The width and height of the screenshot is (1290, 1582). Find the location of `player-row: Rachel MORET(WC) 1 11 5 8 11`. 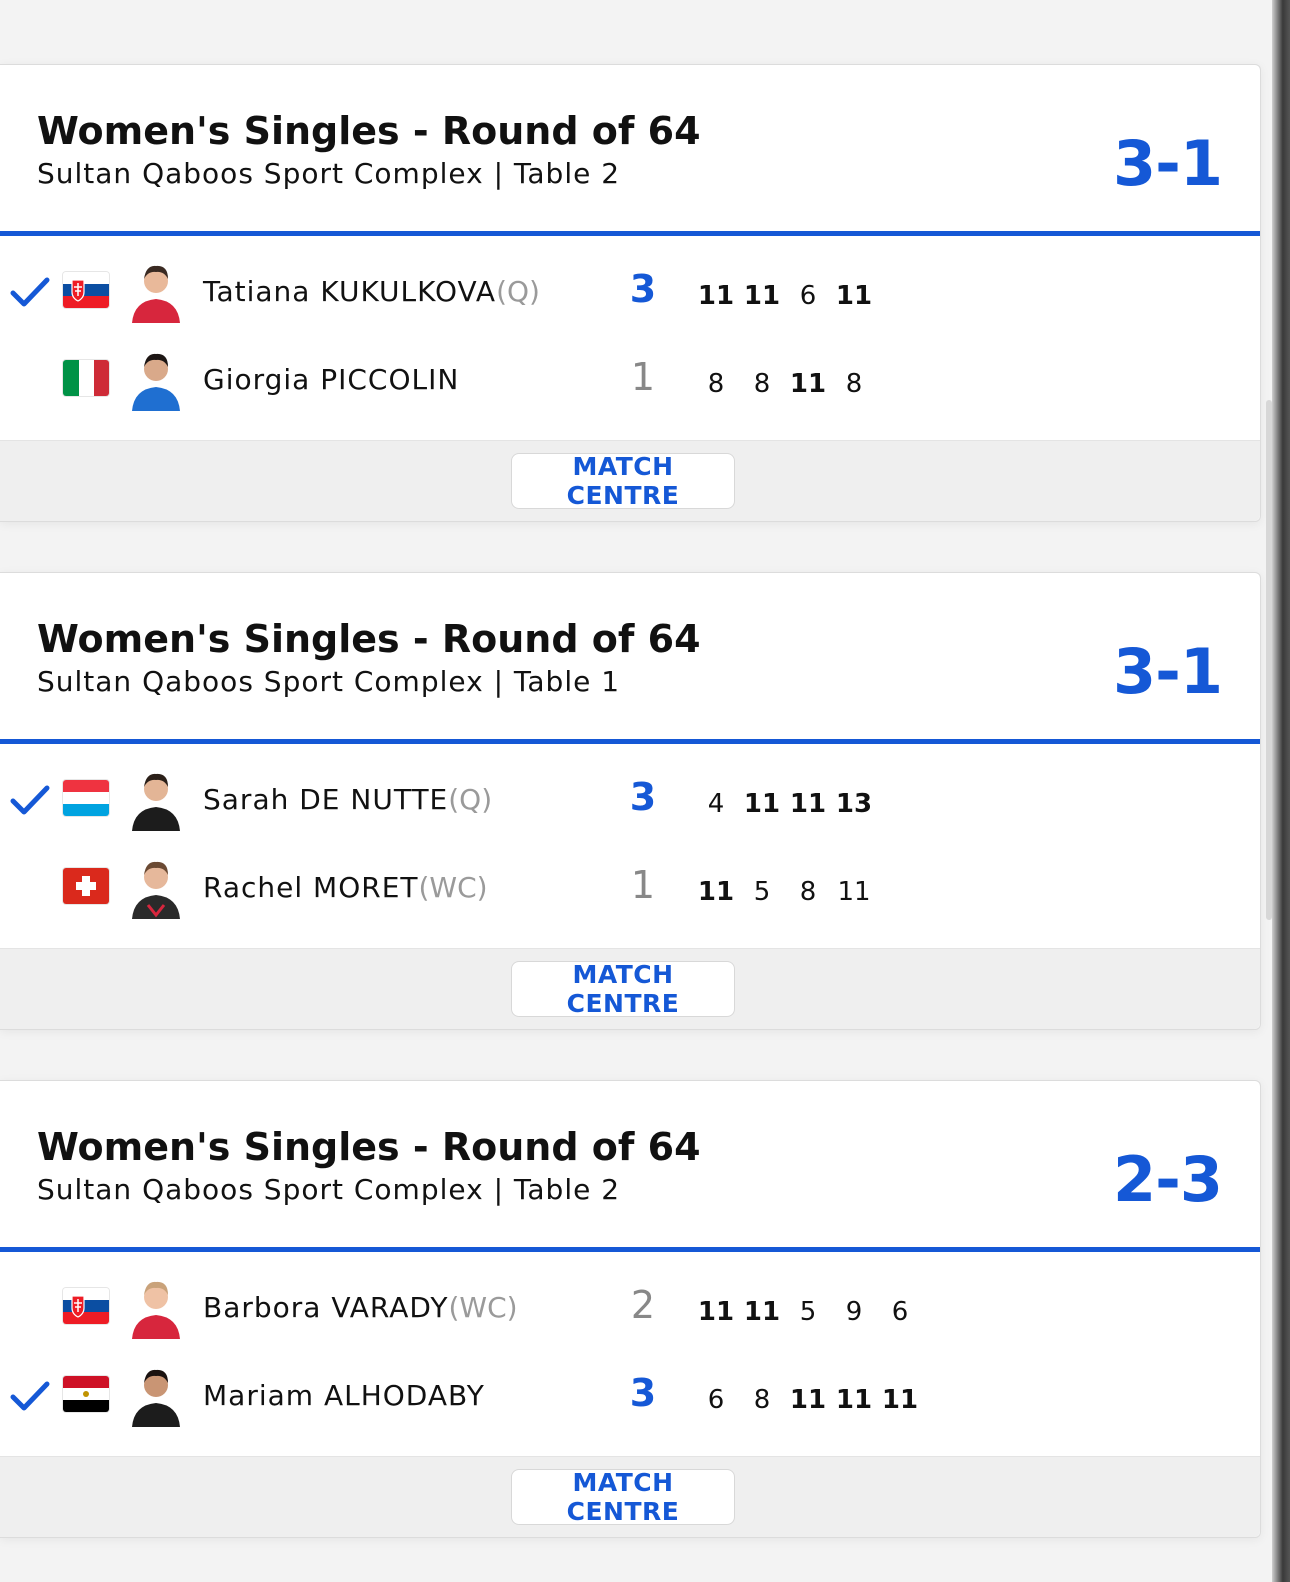

player-row: Rachel MORET(WC) 1 11 5 8 11 is located at coordinates (630, 888).